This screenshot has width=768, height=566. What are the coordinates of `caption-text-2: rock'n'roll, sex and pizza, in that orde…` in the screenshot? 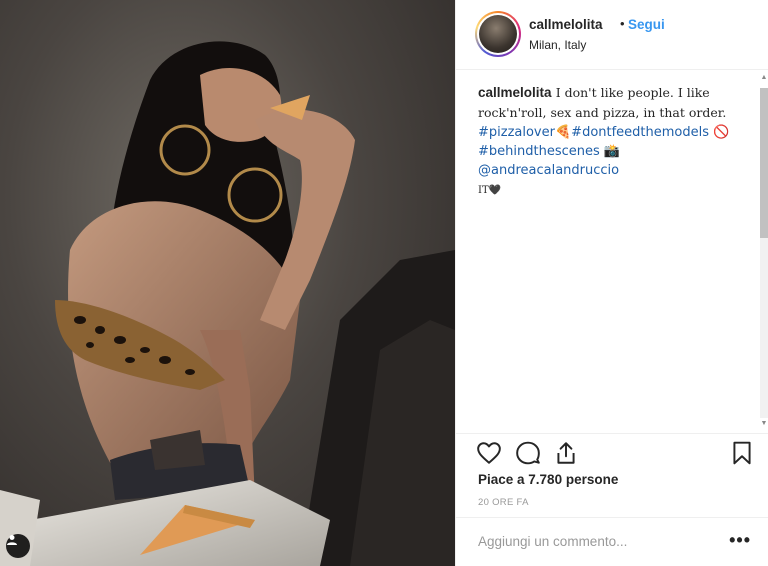 It's located at (602, 112).